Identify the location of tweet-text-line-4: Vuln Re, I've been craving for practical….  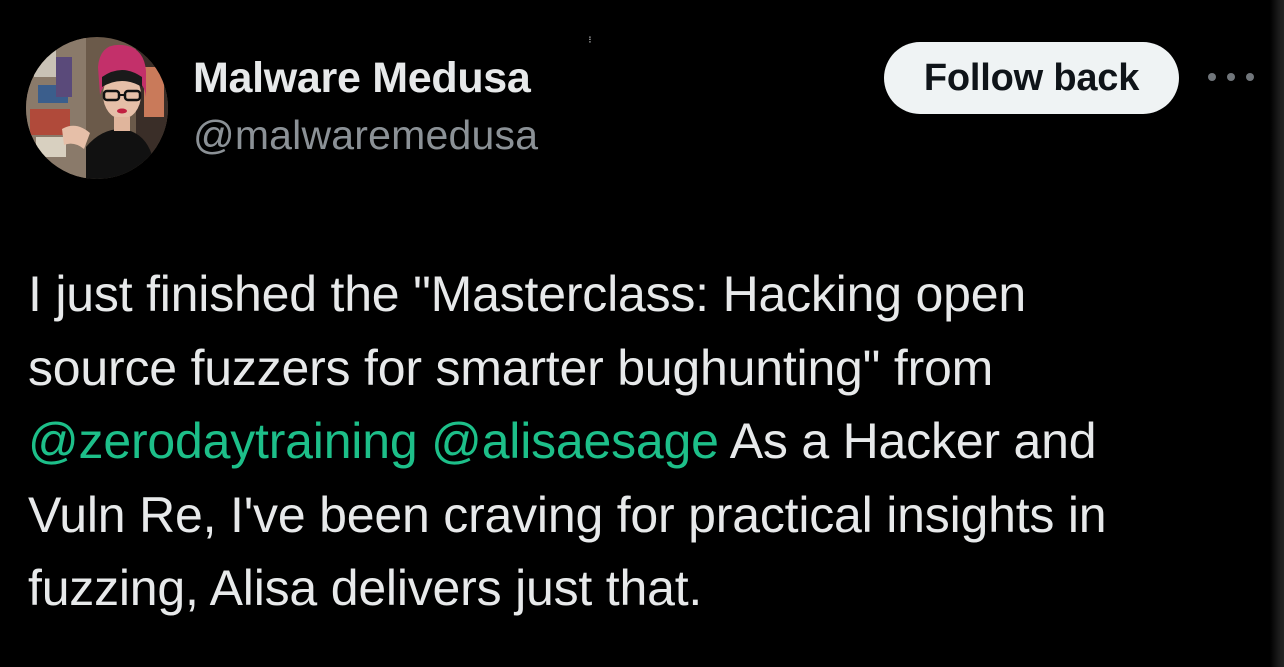
(567, 514).